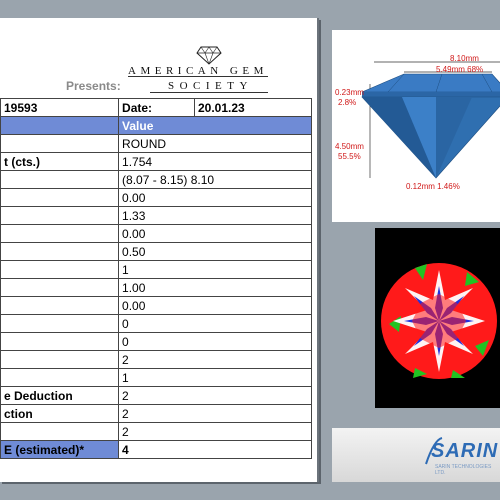 The width and height of the screenshot is (500, 500). Describe the element at coordinates (416, 455) in the screenshot. I see `sarin-branding: SARIN SARIN TECHNOLOGIES LTD.` at that location.